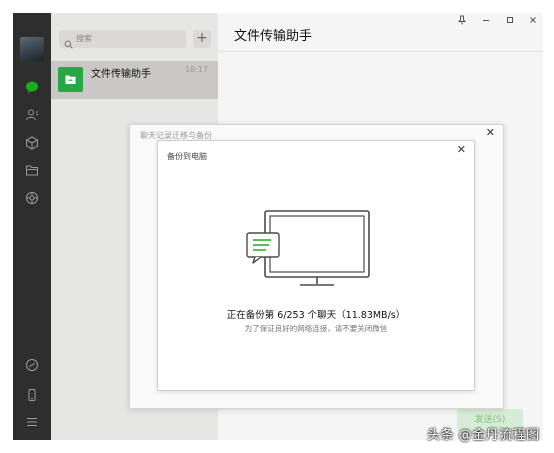  What do you see at coordinates (32, 87) in the screenshot?
I see `chat-icon` at bounding box center [32, 87].